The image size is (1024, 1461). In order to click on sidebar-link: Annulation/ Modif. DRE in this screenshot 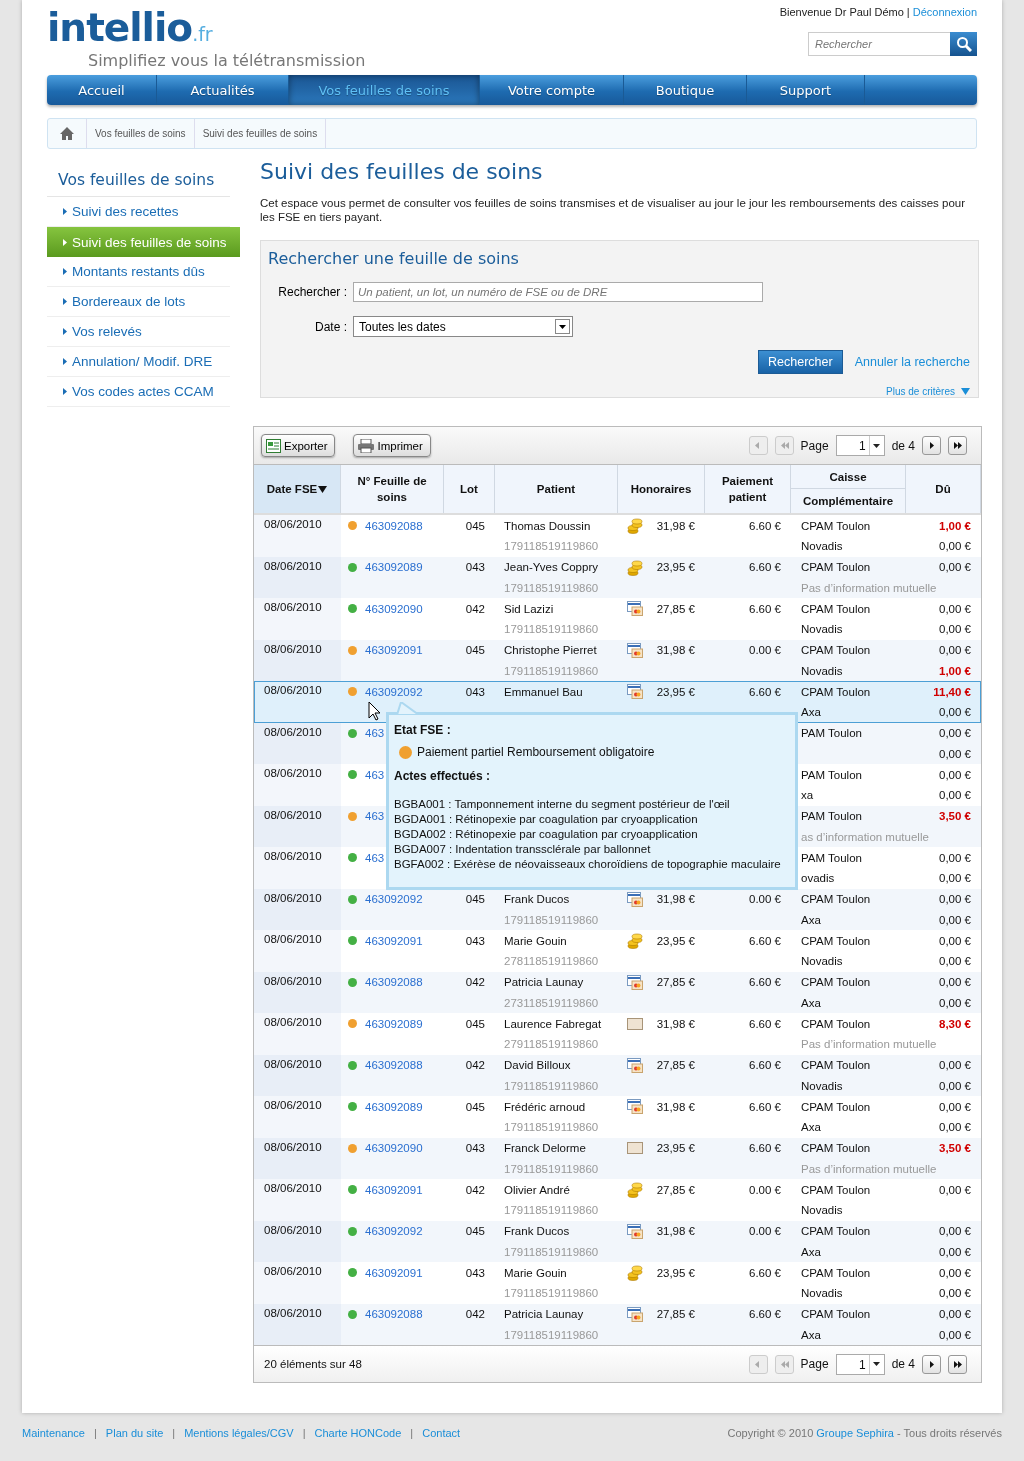, I will do `click(138, 362)`.